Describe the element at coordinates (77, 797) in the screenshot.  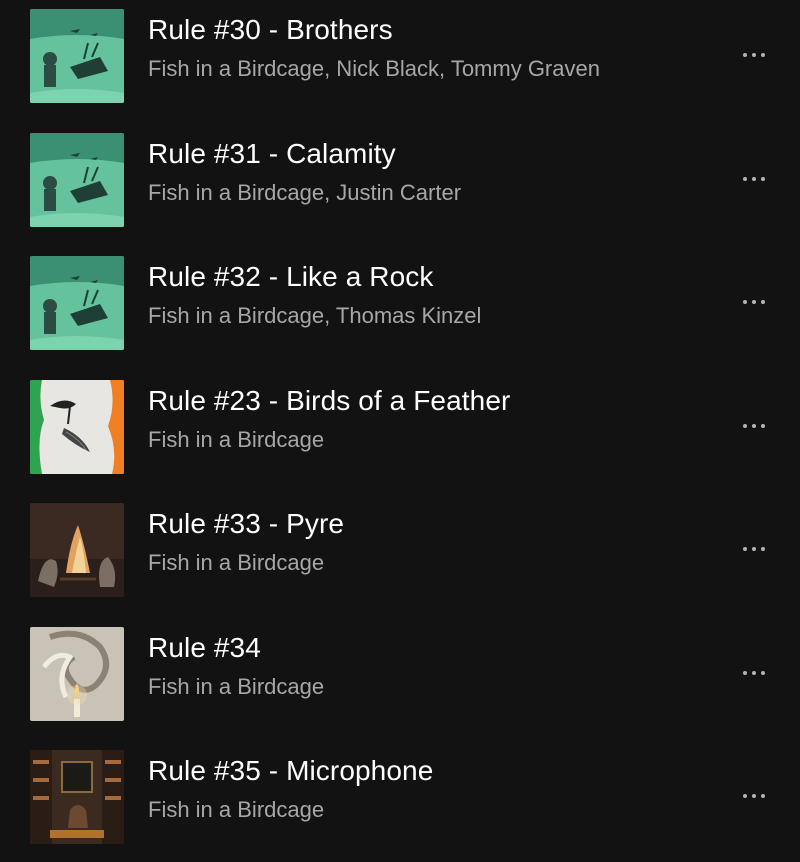
I see `library-room-cover` at that location.